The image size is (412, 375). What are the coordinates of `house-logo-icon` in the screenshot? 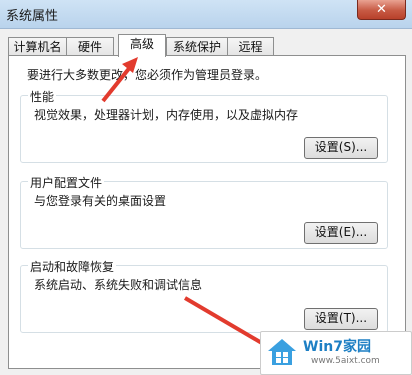 It's located at (282, 352).